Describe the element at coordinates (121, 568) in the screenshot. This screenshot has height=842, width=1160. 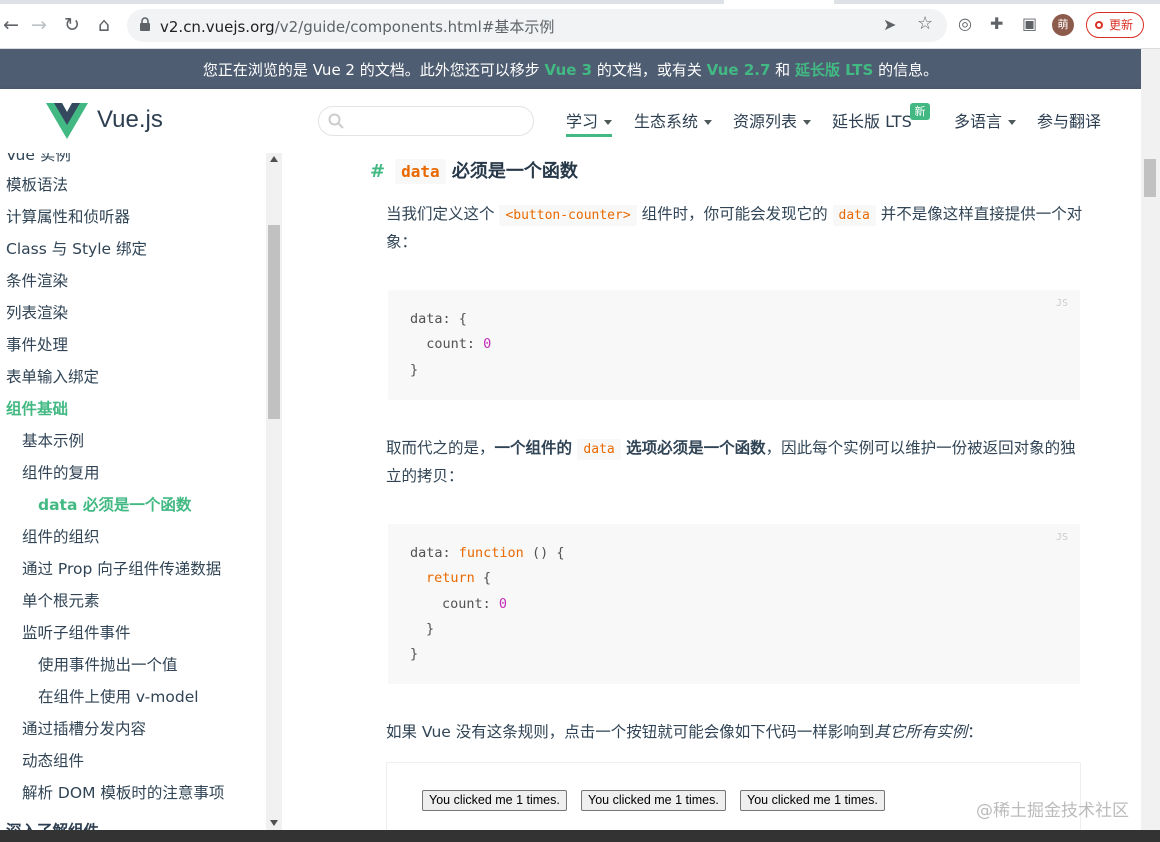
I see `sidebar-subitem: 通过 Prop 向子组件传递数据` at that location.